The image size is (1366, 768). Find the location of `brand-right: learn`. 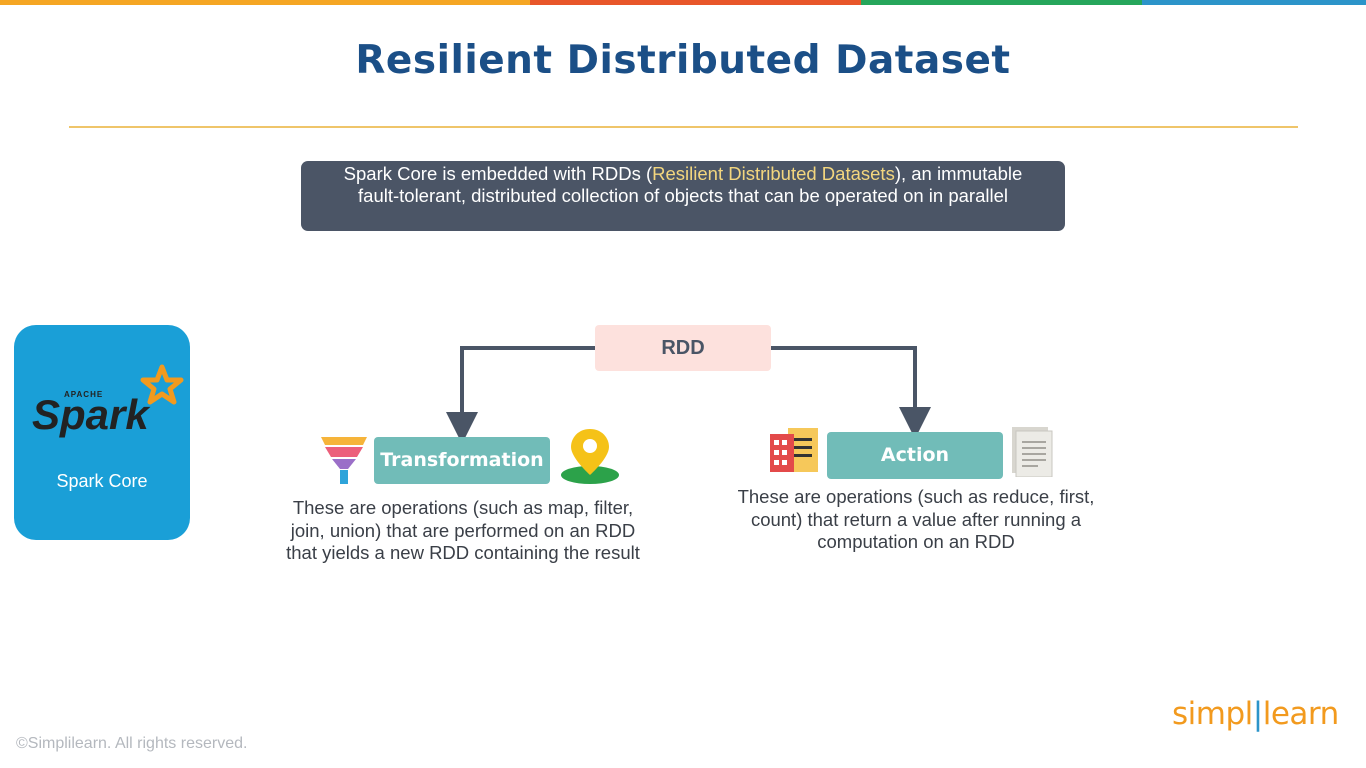

brand-right: learn is located at coordinates (1301, 714).